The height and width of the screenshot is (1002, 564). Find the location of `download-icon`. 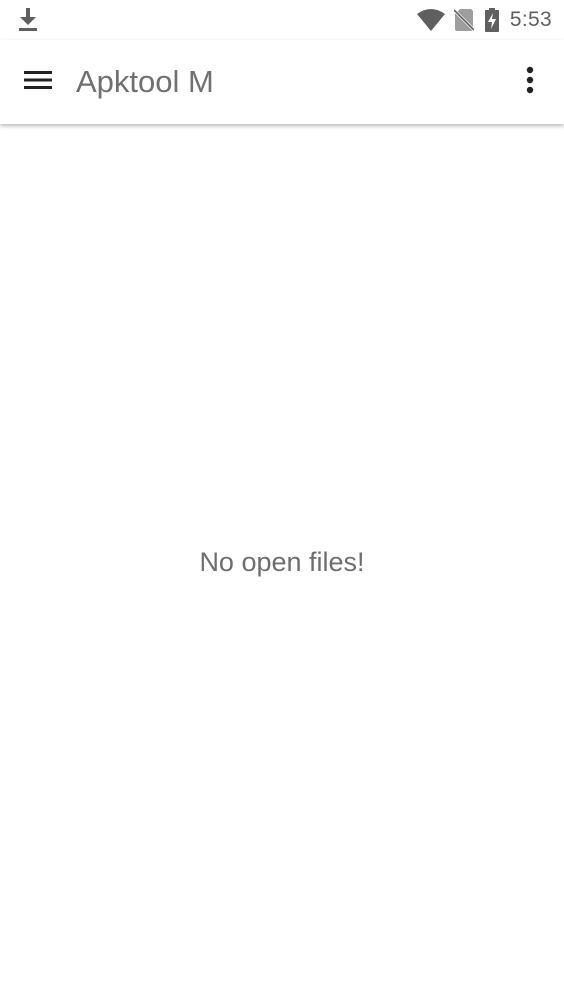

download-icon is located at coordinates (28, 19).